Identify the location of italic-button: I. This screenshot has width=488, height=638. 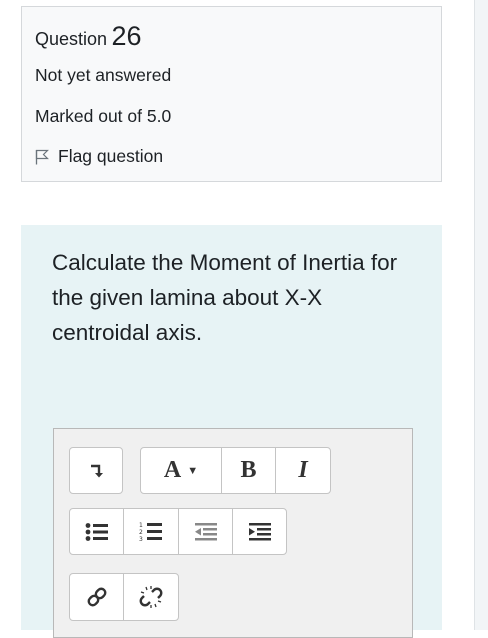
(303, 470).